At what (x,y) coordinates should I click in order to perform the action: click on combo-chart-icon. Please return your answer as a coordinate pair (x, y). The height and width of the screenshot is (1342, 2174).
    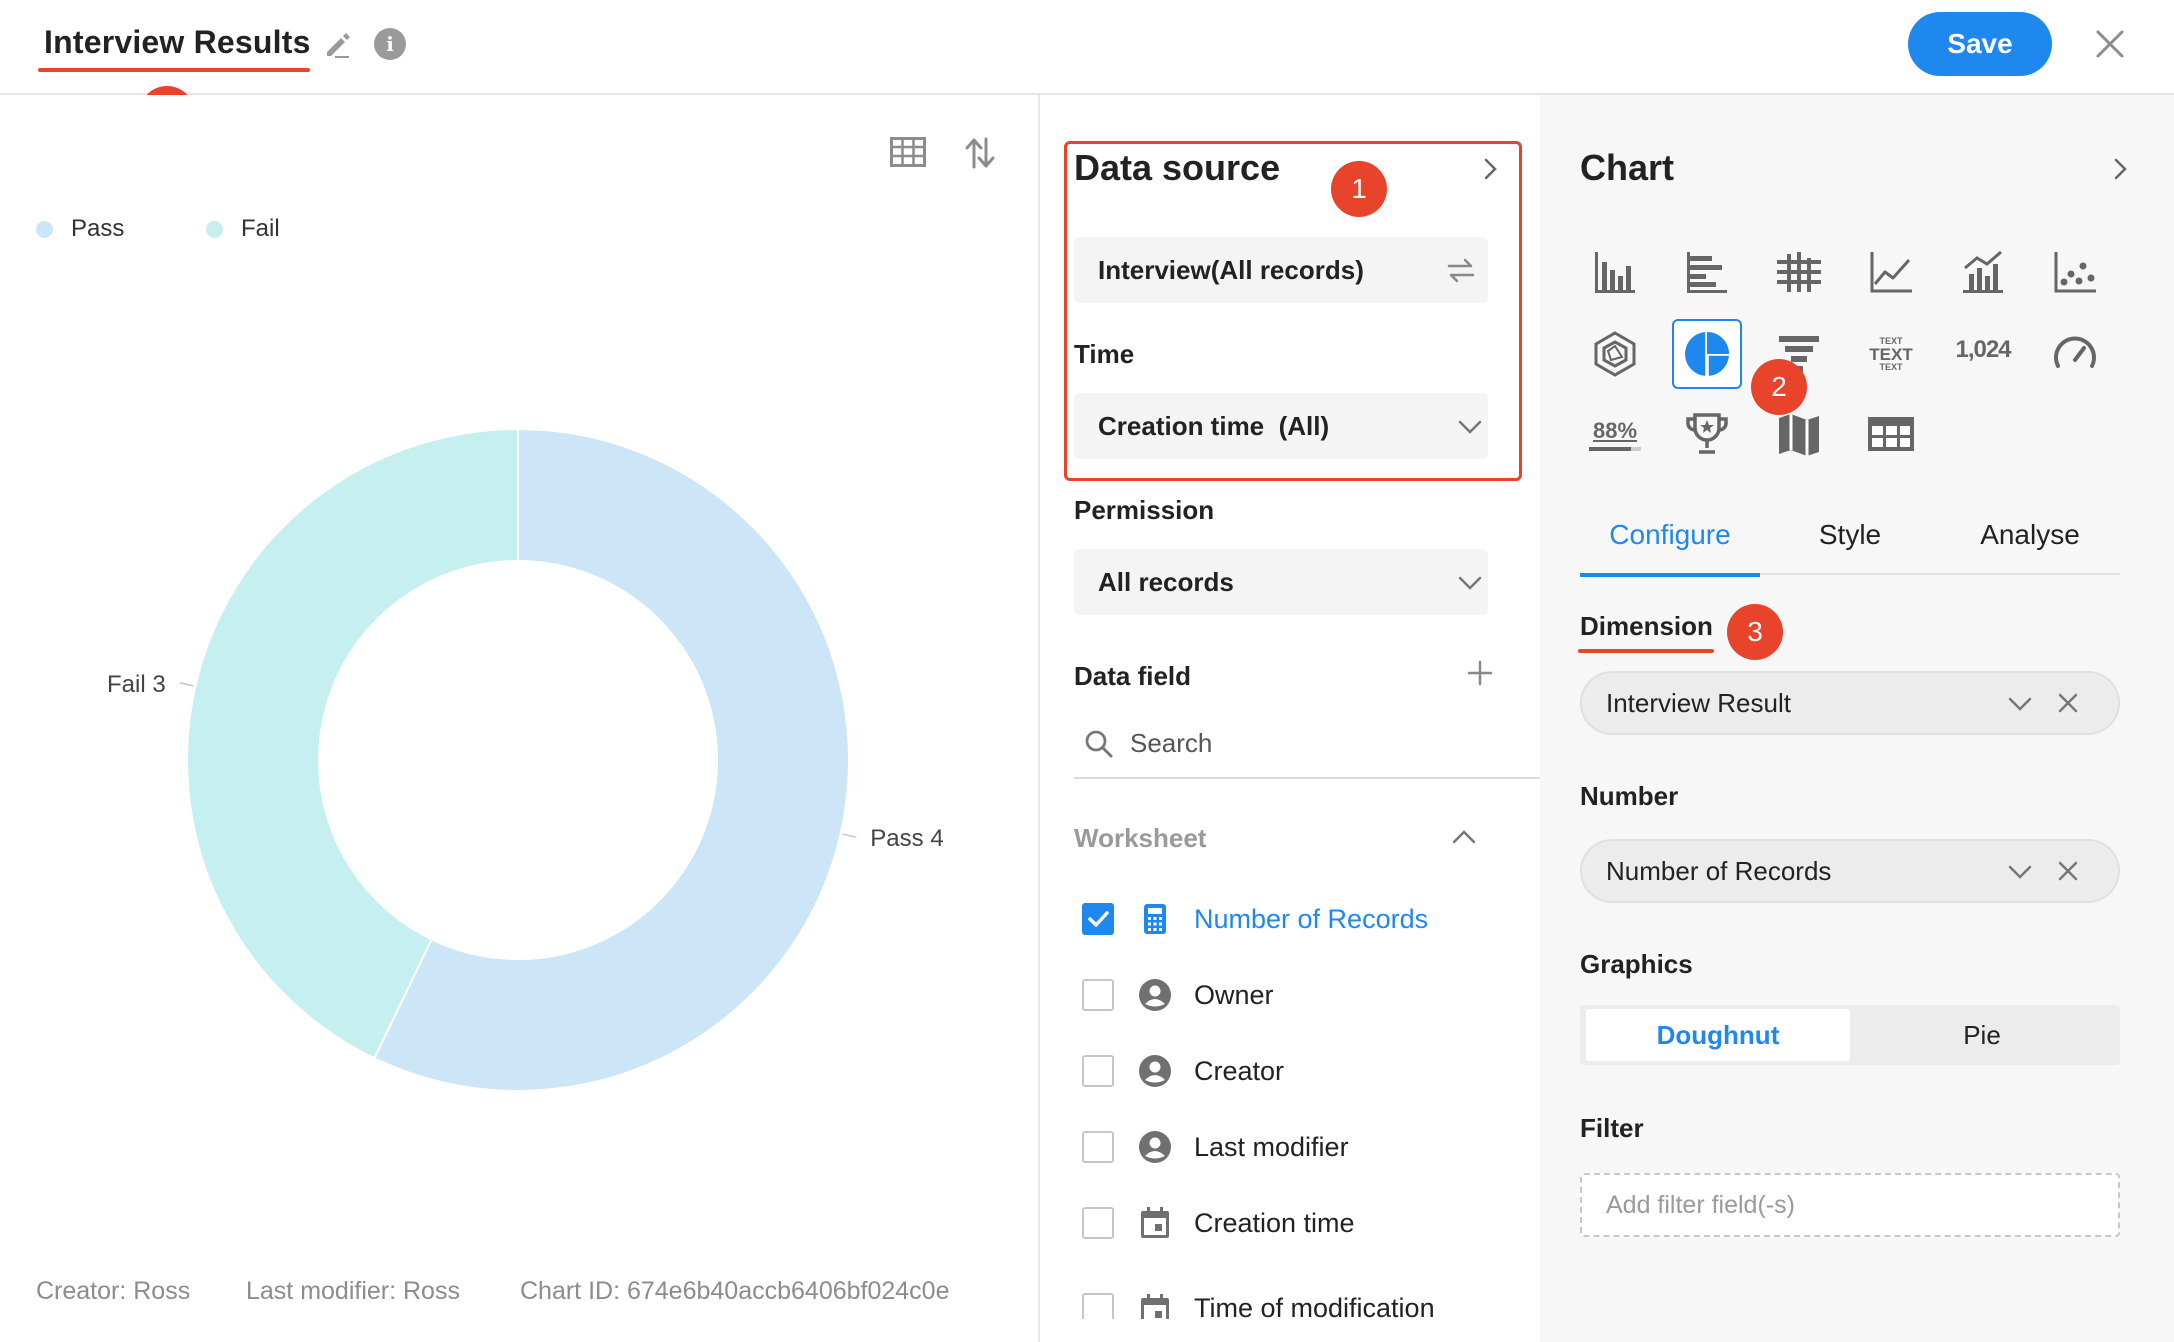
    Looking at the image, I should click on (1983, 272).